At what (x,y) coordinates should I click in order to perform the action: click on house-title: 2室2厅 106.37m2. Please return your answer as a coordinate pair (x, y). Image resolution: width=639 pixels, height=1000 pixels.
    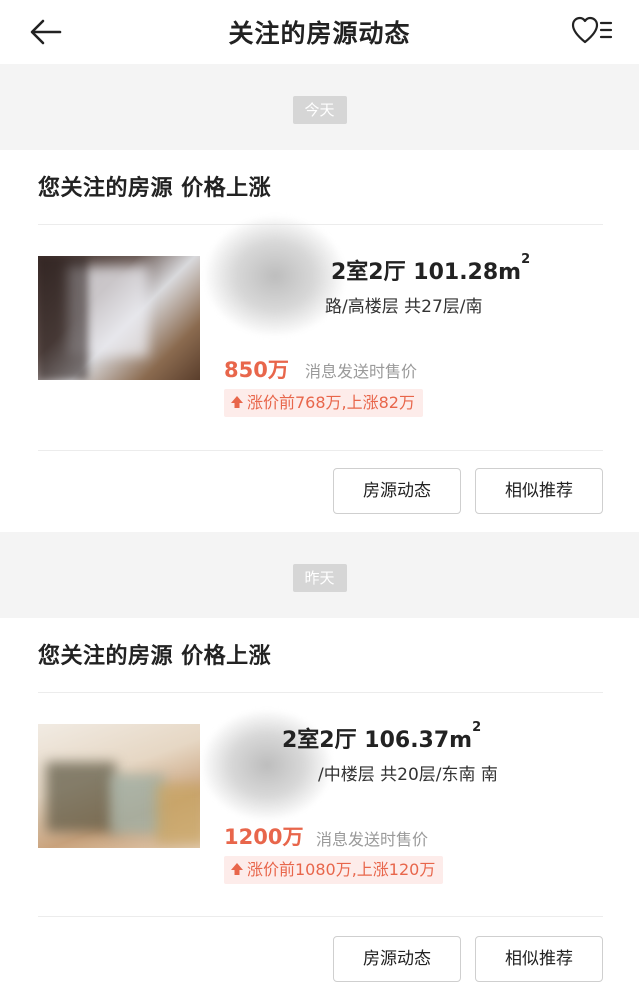
    Looking at the image, I should click on (382, 737).